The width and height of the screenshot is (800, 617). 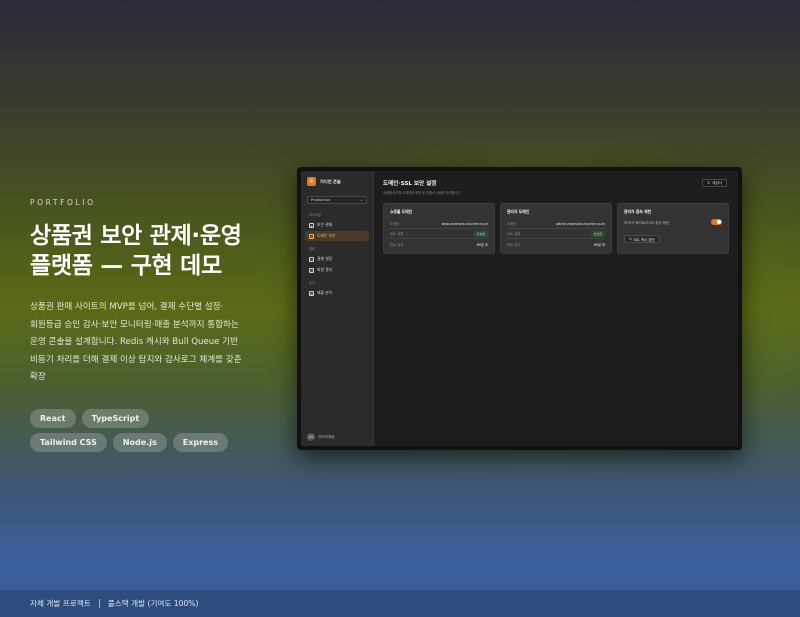 What do you see at coordinates (325, 258) in the screenshot?
I see `sidebar-item-label: 결제 설정` at bounding box center [325, 258].